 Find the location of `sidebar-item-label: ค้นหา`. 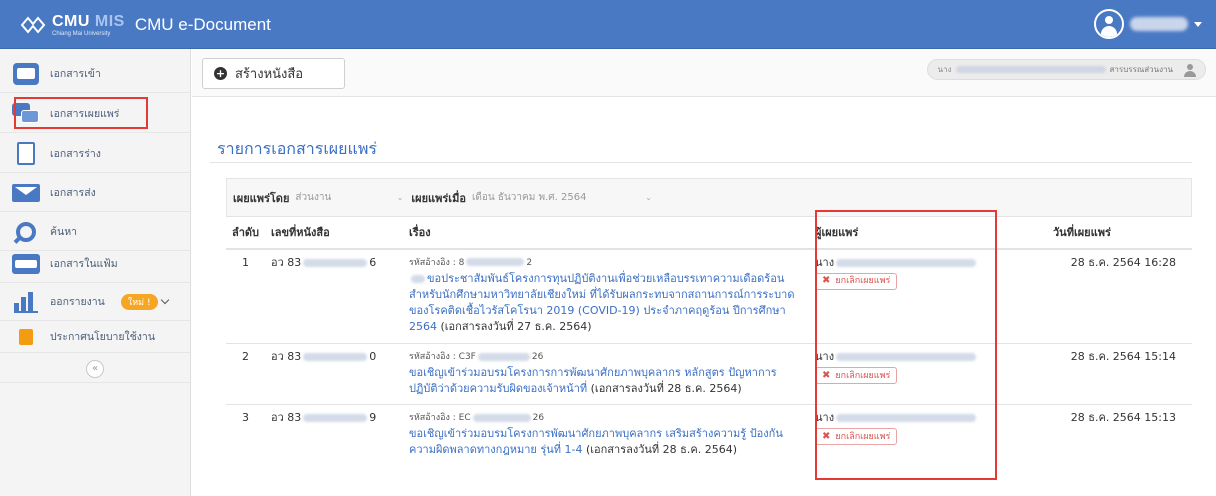

sidebar-item-label: ค้นหา is located at coordinates (64, 232).